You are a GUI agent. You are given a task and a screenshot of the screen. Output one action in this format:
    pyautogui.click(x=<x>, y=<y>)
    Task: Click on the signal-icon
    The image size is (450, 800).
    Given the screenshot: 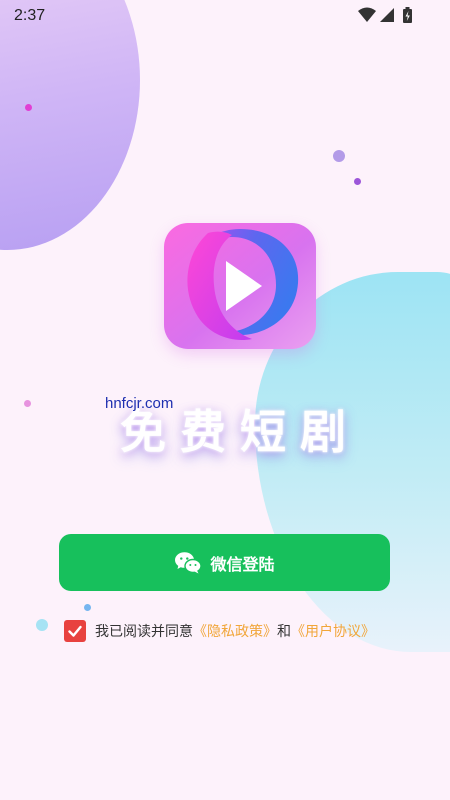 What is the action you would take?
    pyautogui.click(x=387, y=15)
    